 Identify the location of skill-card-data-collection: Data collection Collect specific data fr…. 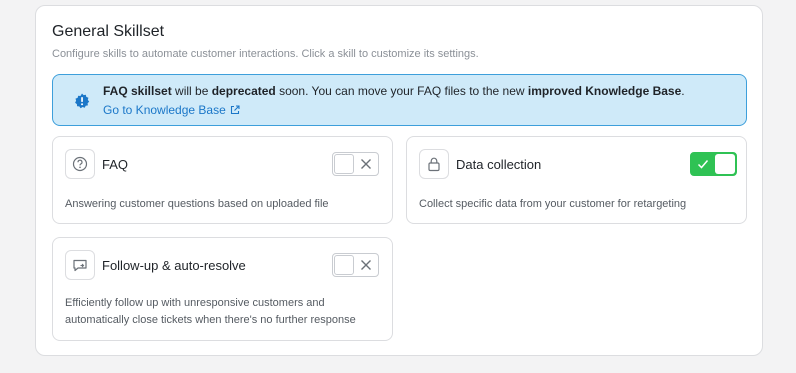
(576, 180).